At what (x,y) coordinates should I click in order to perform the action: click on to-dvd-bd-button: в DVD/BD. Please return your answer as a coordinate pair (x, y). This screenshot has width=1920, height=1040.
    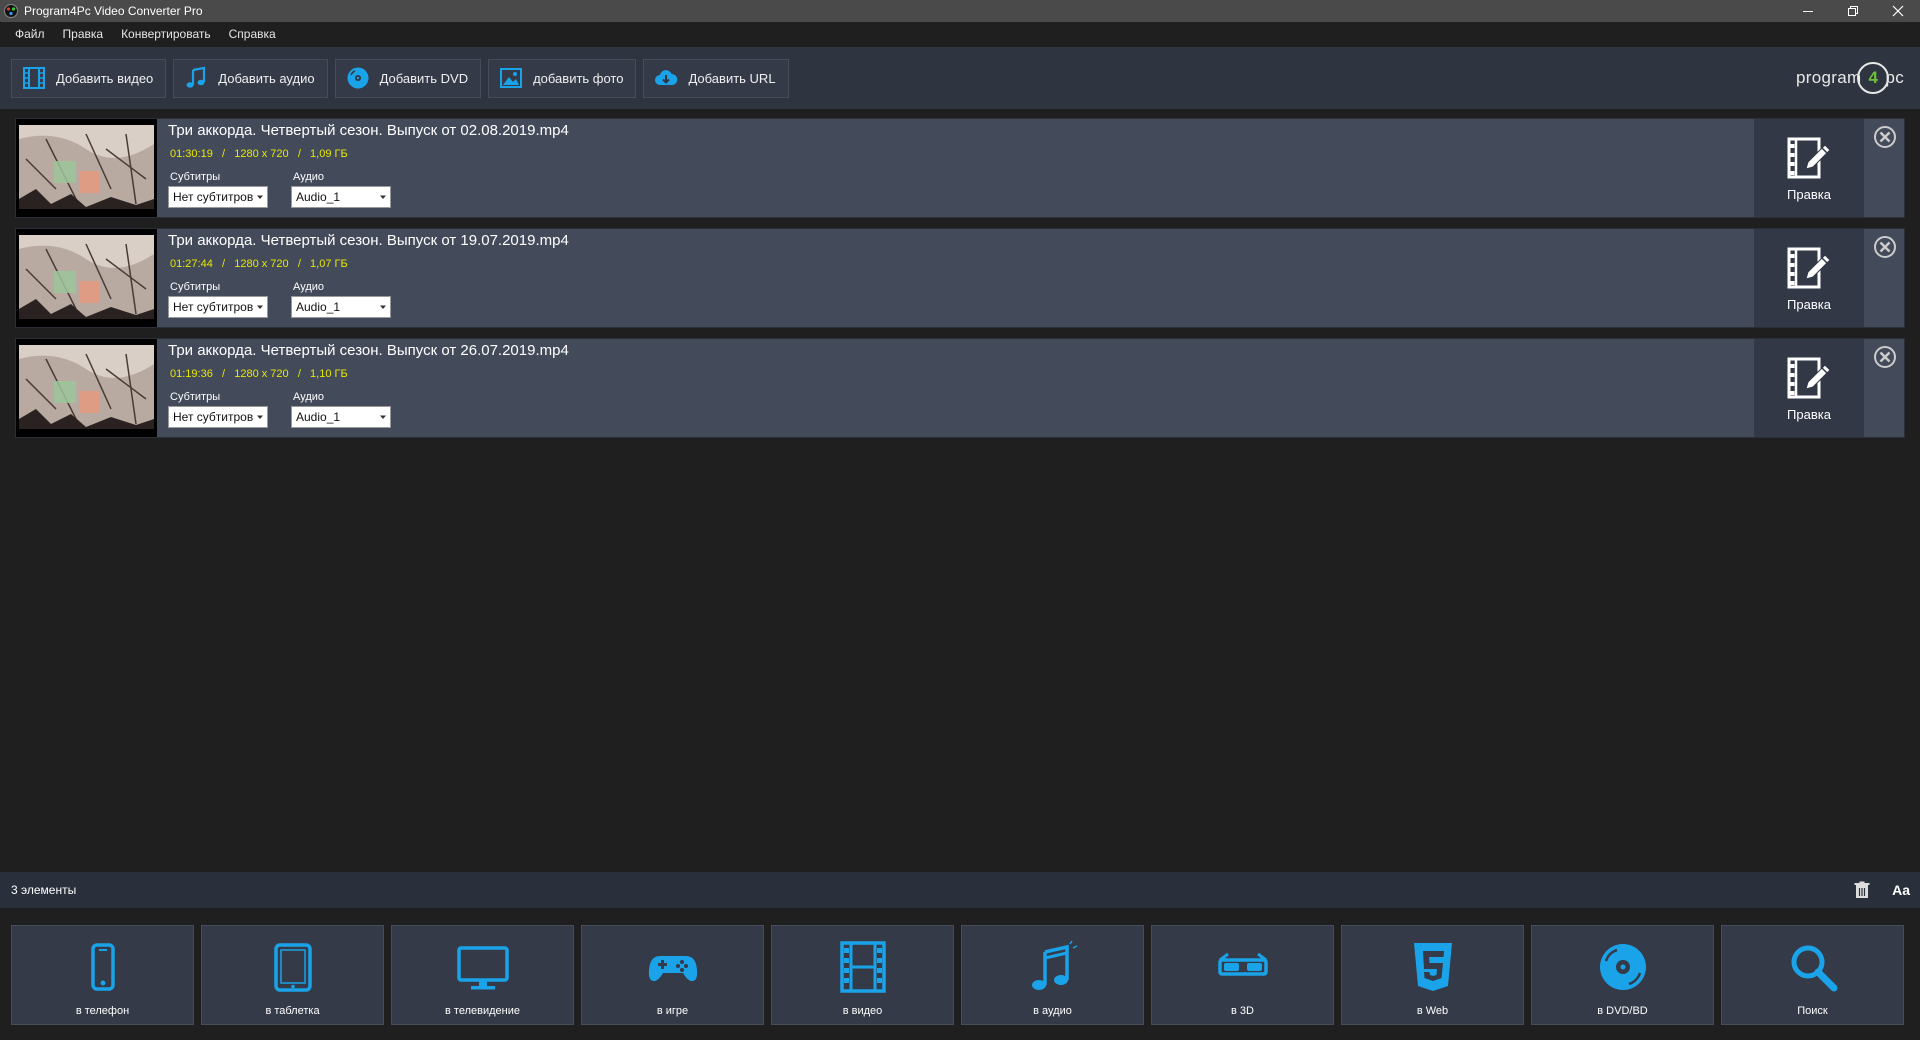
    Looking at the image, I should click on (1622, 975).